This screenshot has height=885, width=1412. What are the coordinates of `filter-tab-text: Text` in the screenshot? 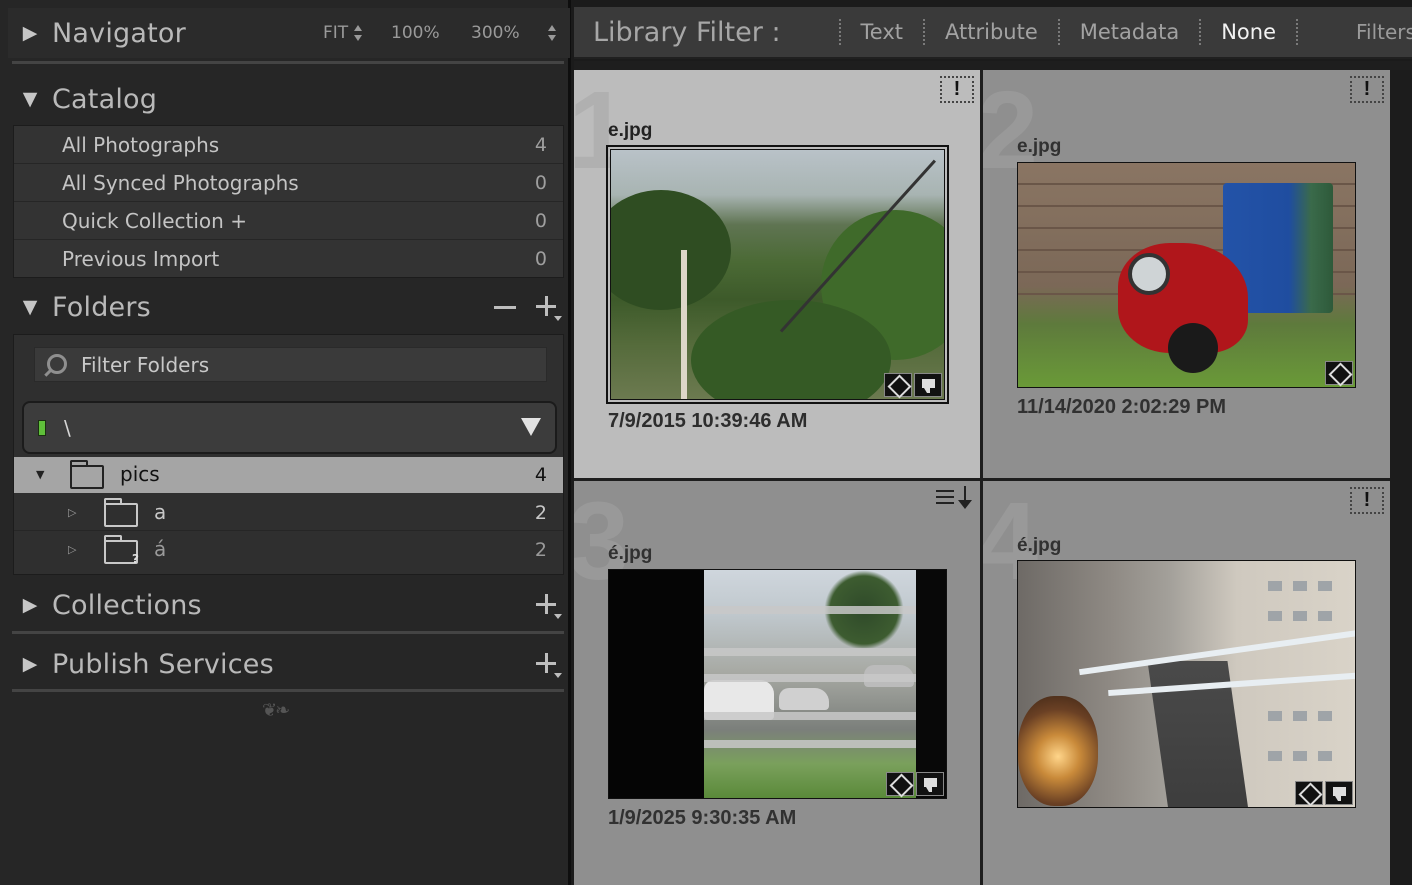 It's located at (882, 32).